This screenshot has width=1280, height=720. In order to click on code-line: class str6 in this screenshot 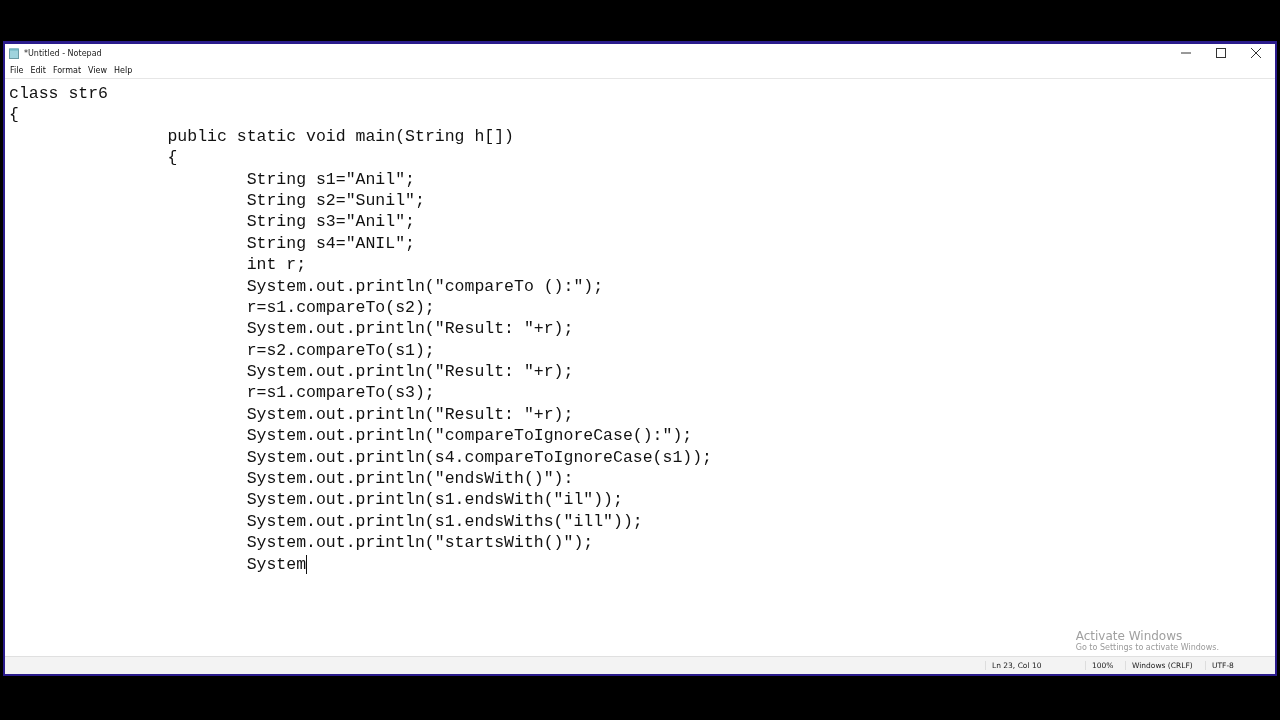, I will do `click(59, 94)`.